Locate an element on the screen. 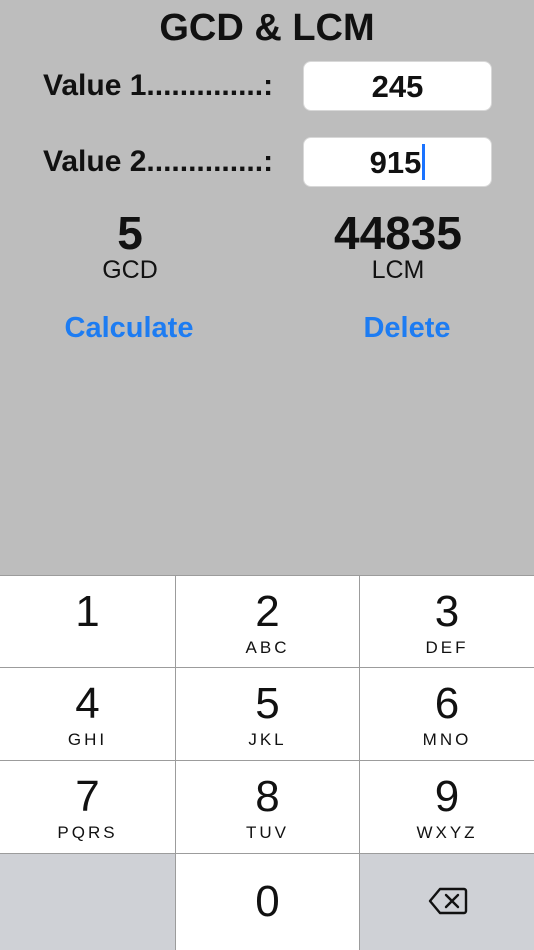  key-4: 4 GHI is located at coordinates (87, 714).